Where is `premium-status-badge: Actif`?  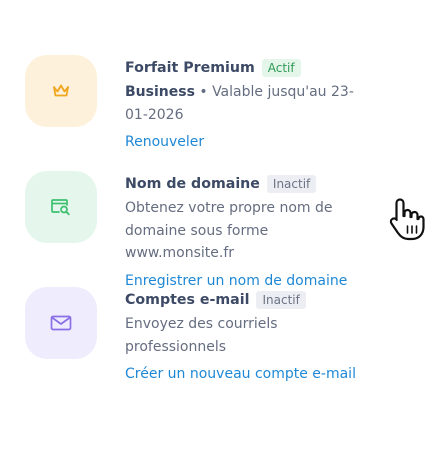
premium-status-badge: Actif is located at coordinates (281, 68).